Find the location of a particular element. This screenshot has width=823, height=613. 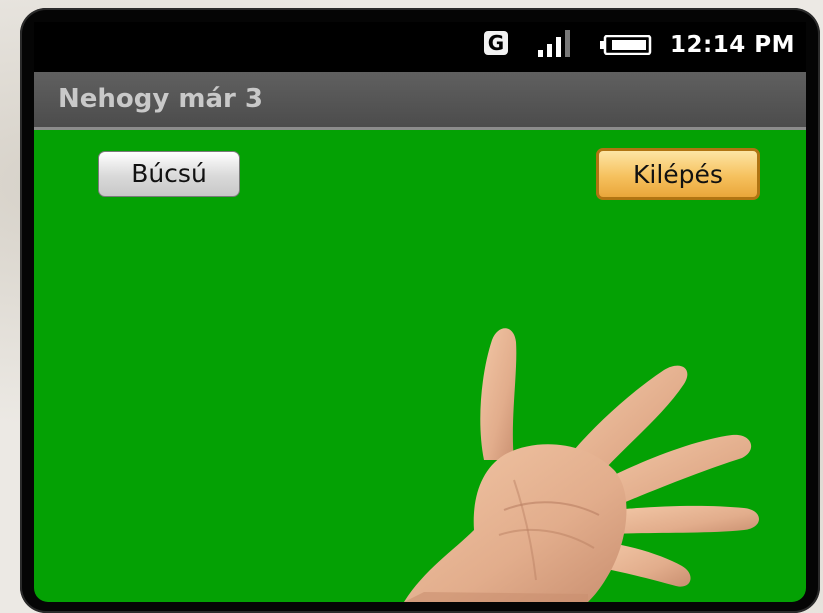

status-bar: G 12:14 PM is located at coordinates (420, 47).